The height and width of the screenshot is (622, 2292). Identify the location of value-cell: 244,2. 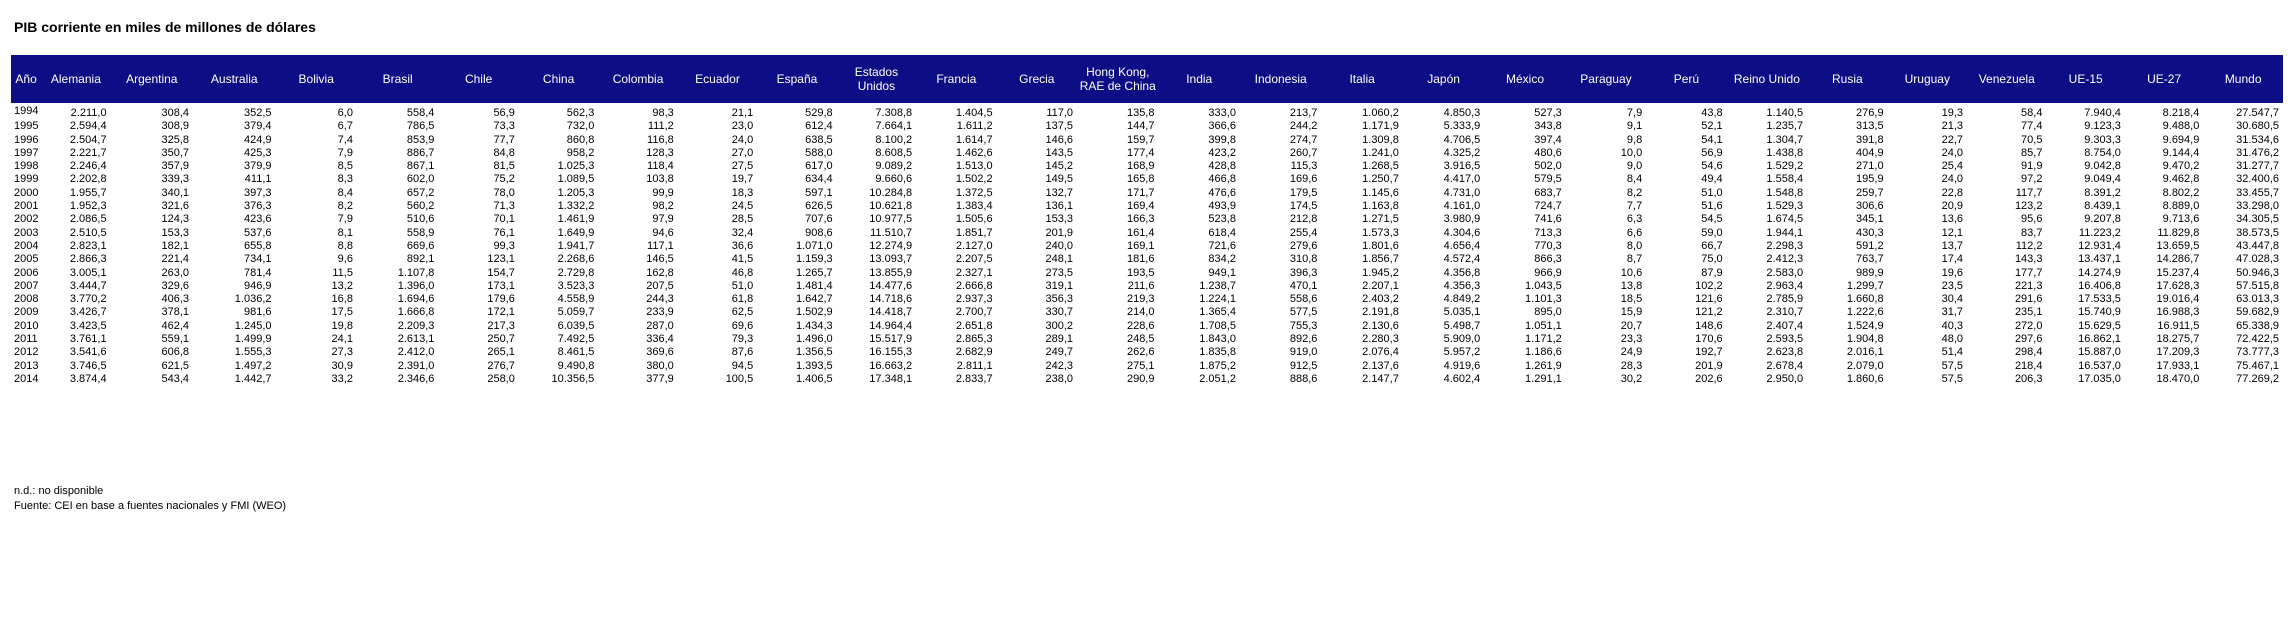
(1303, 126).